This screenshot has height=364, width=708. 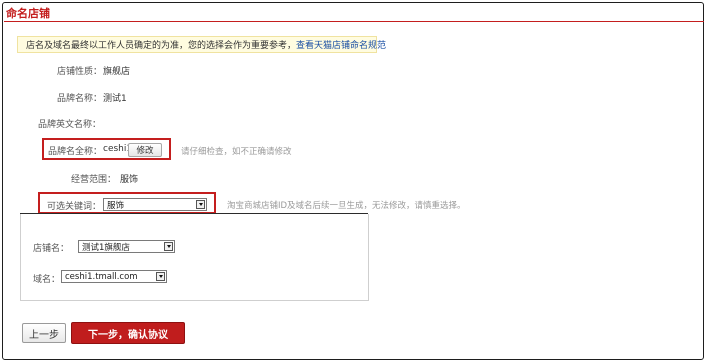 I want to click on brand-full-label: 品牌名全称：, so click(x=75, y=152).